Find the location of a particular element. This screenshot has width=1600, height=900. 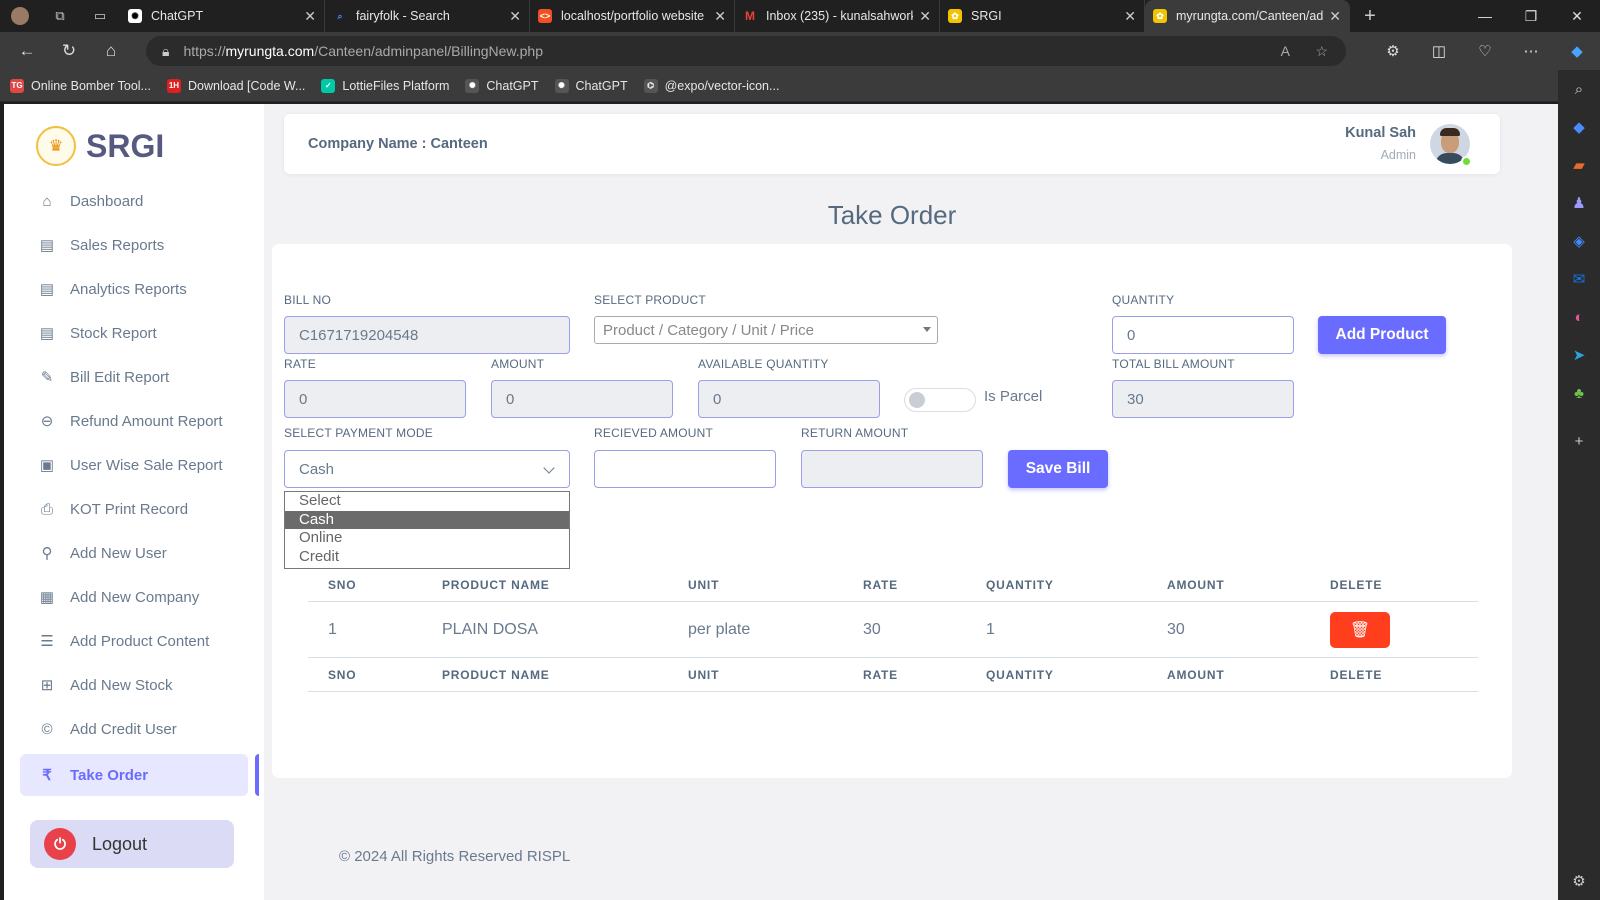

chatgpt-icon: ✺ is located at coordinates (561, 85).